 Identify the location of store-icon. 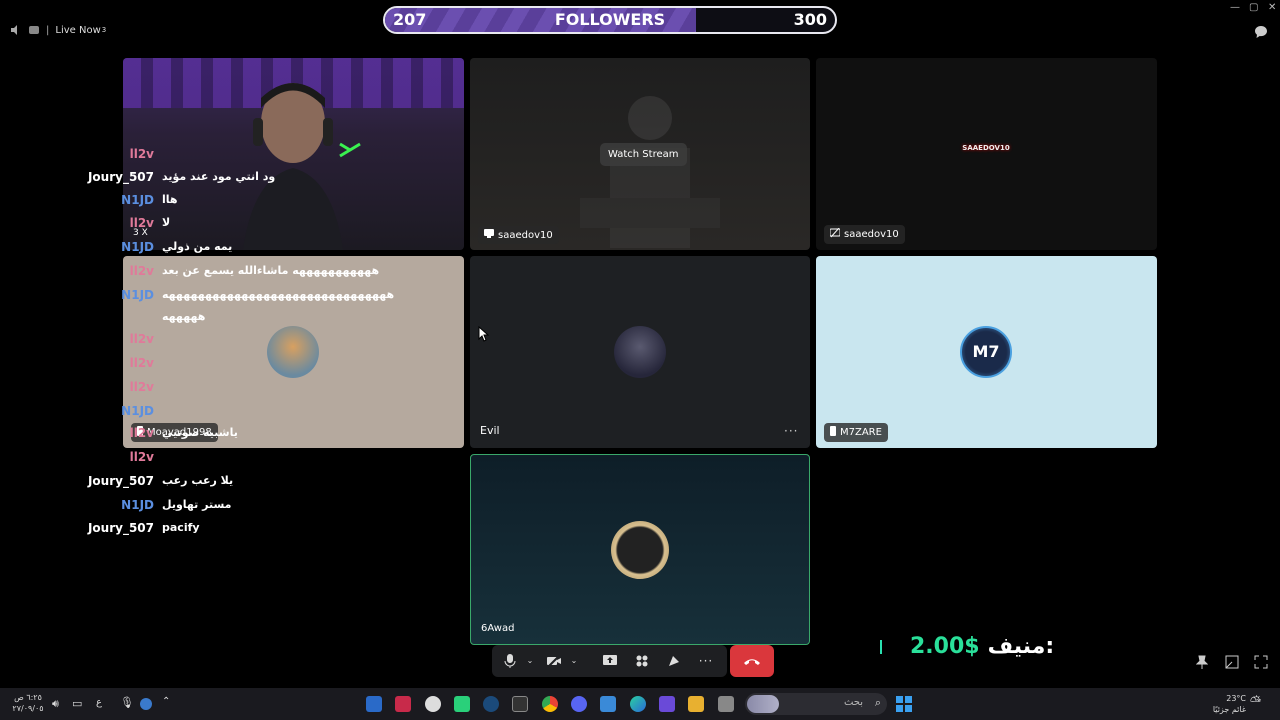
(608, 704).